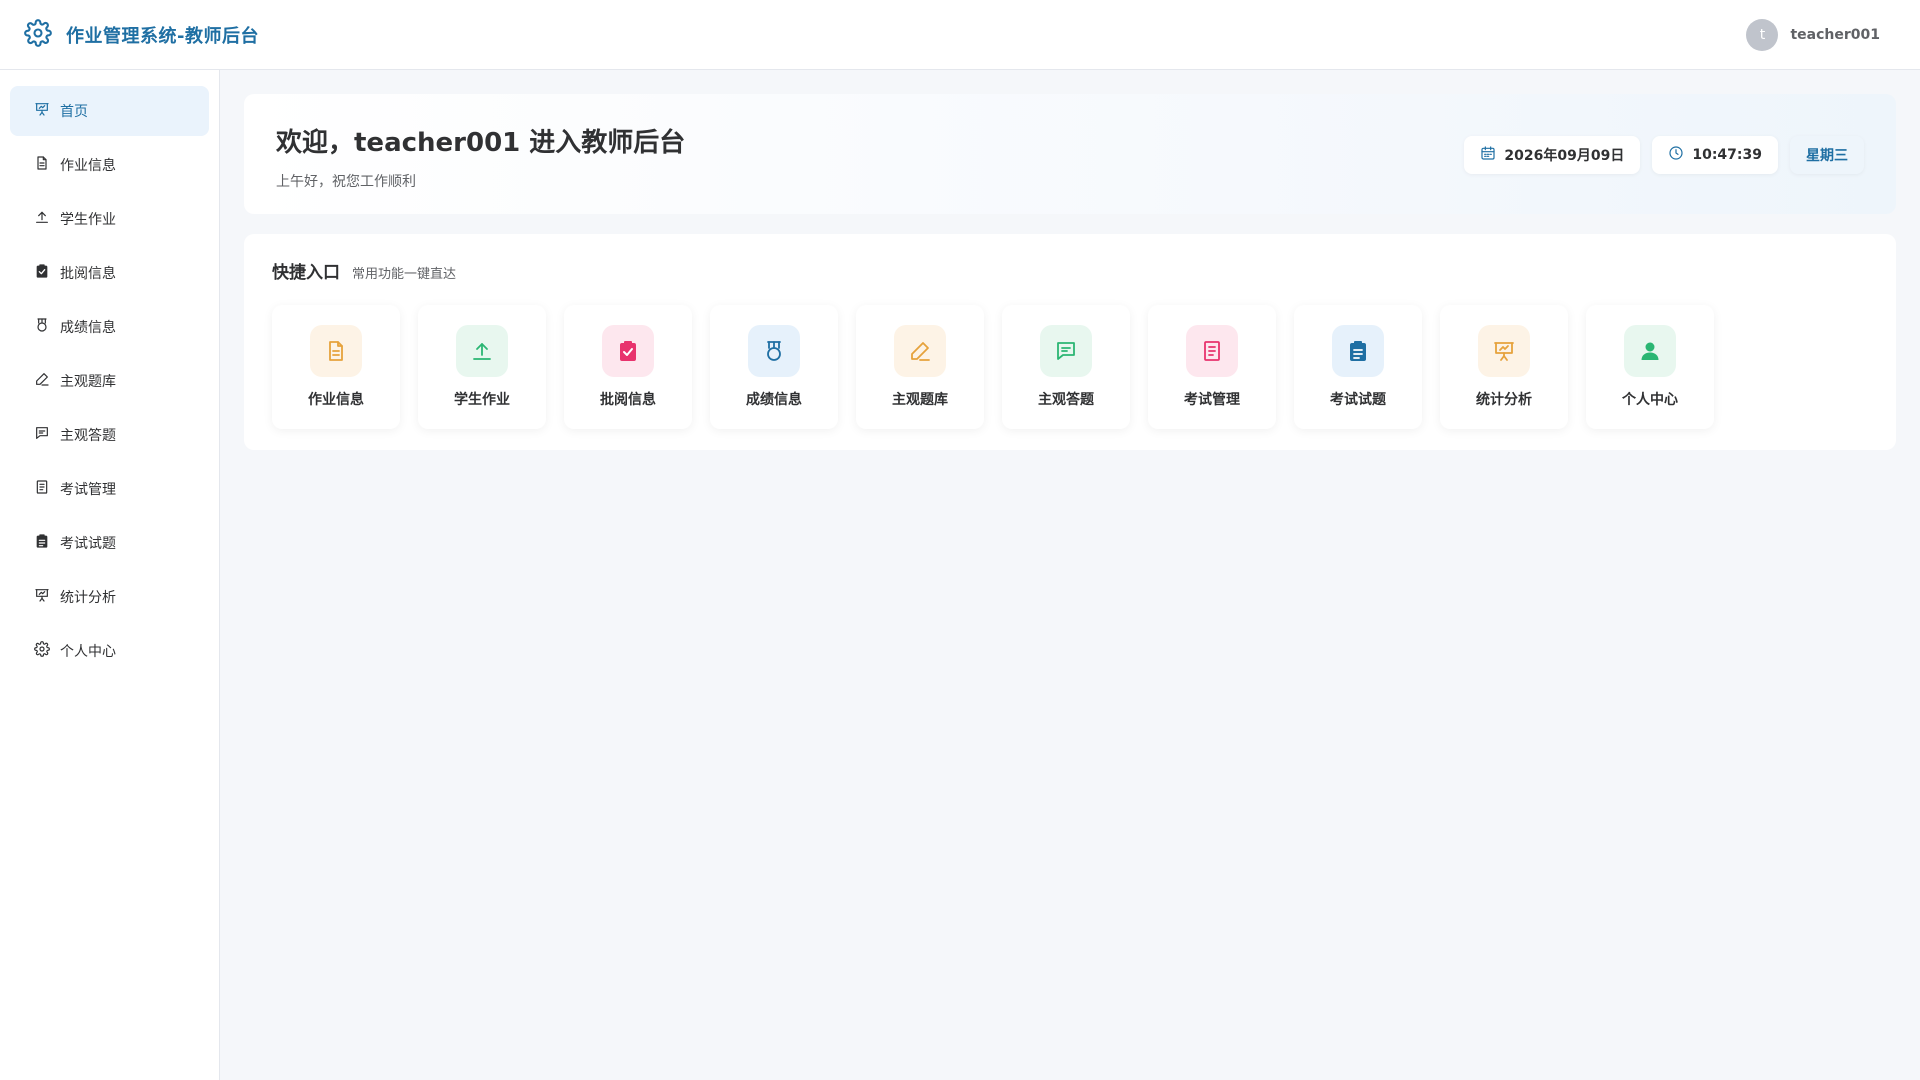 The image size is (1920, 1080). Describe the element at coordinates (628, 400) in the screenshot. I see `quick-card-label: 批阅信息` at that location.